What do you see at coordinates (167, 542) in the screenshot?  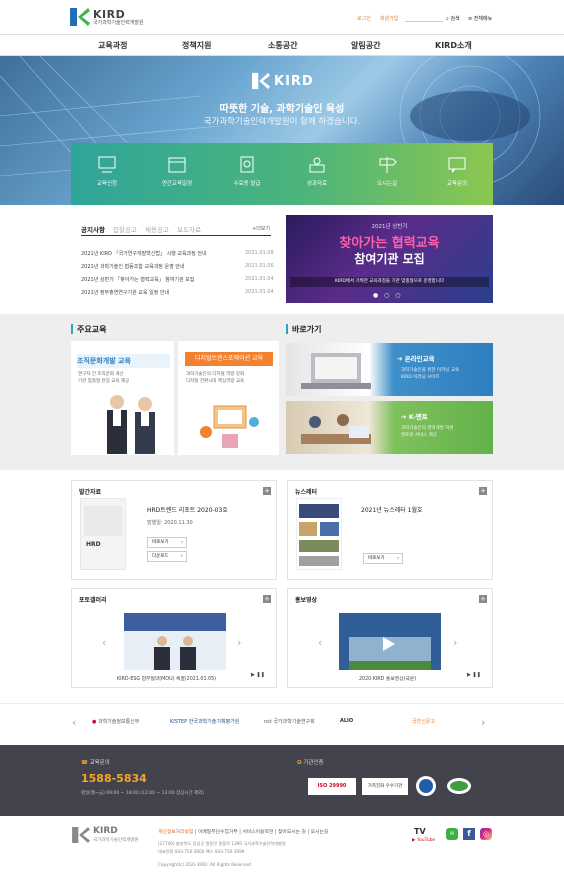 I see `read-button: 바로보기 ›` at bounding box center [167, 542].